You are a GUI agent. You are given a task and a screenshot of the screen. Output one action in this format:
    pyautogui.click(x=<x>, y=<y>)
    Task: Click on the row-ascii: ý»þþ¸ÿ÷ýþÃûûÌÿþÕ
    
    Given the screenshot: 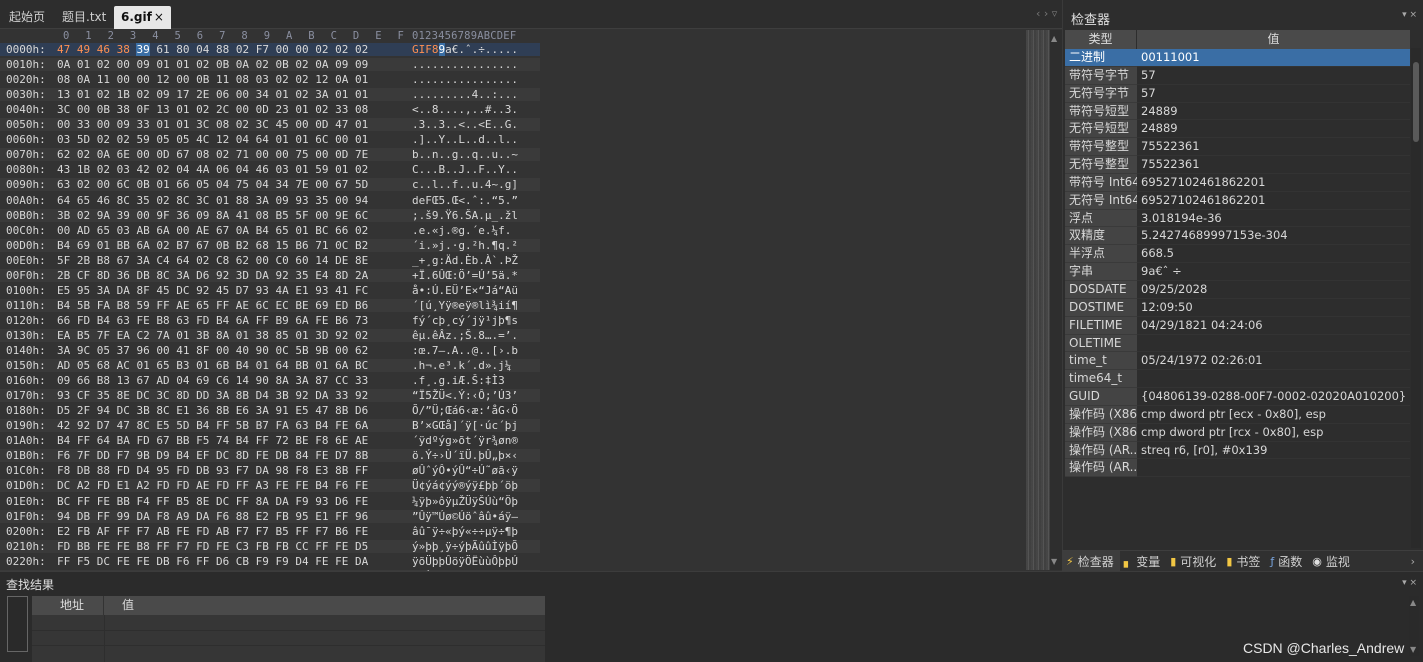 What is the action you would take?
    pyautogui.click(x=475, y=546)
    